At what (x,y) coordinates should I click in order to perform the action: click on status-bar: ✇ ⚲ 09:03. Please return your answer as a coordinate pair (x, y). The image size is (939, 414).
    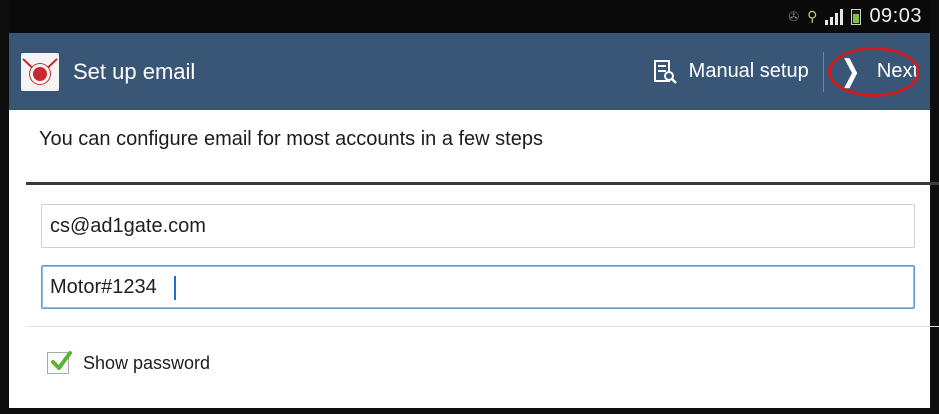
    Looking at the image, I should click on (469, 16).